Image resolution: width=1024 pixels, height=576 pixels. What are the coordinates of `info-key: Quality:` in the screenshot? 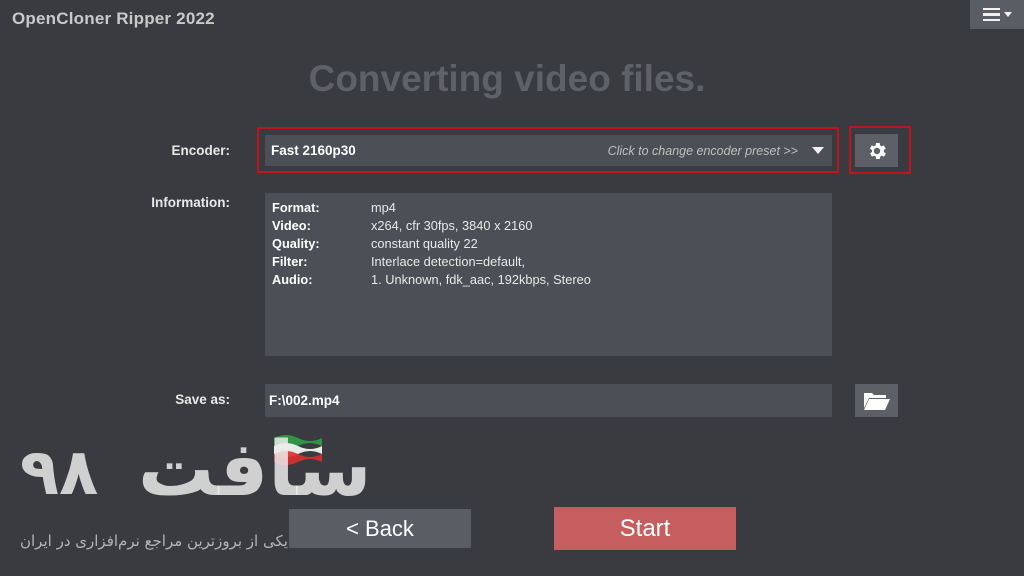 It's located at (296, 243).